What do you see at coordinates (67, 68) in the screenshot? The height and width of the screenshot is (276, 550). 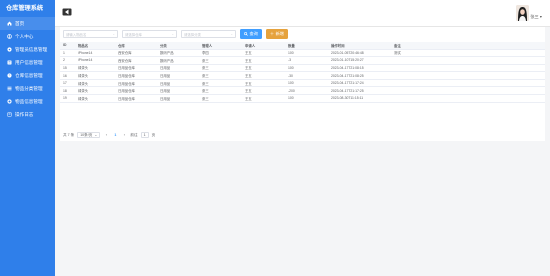 I see `table-cell: 15` at bounding box center [67, 68].